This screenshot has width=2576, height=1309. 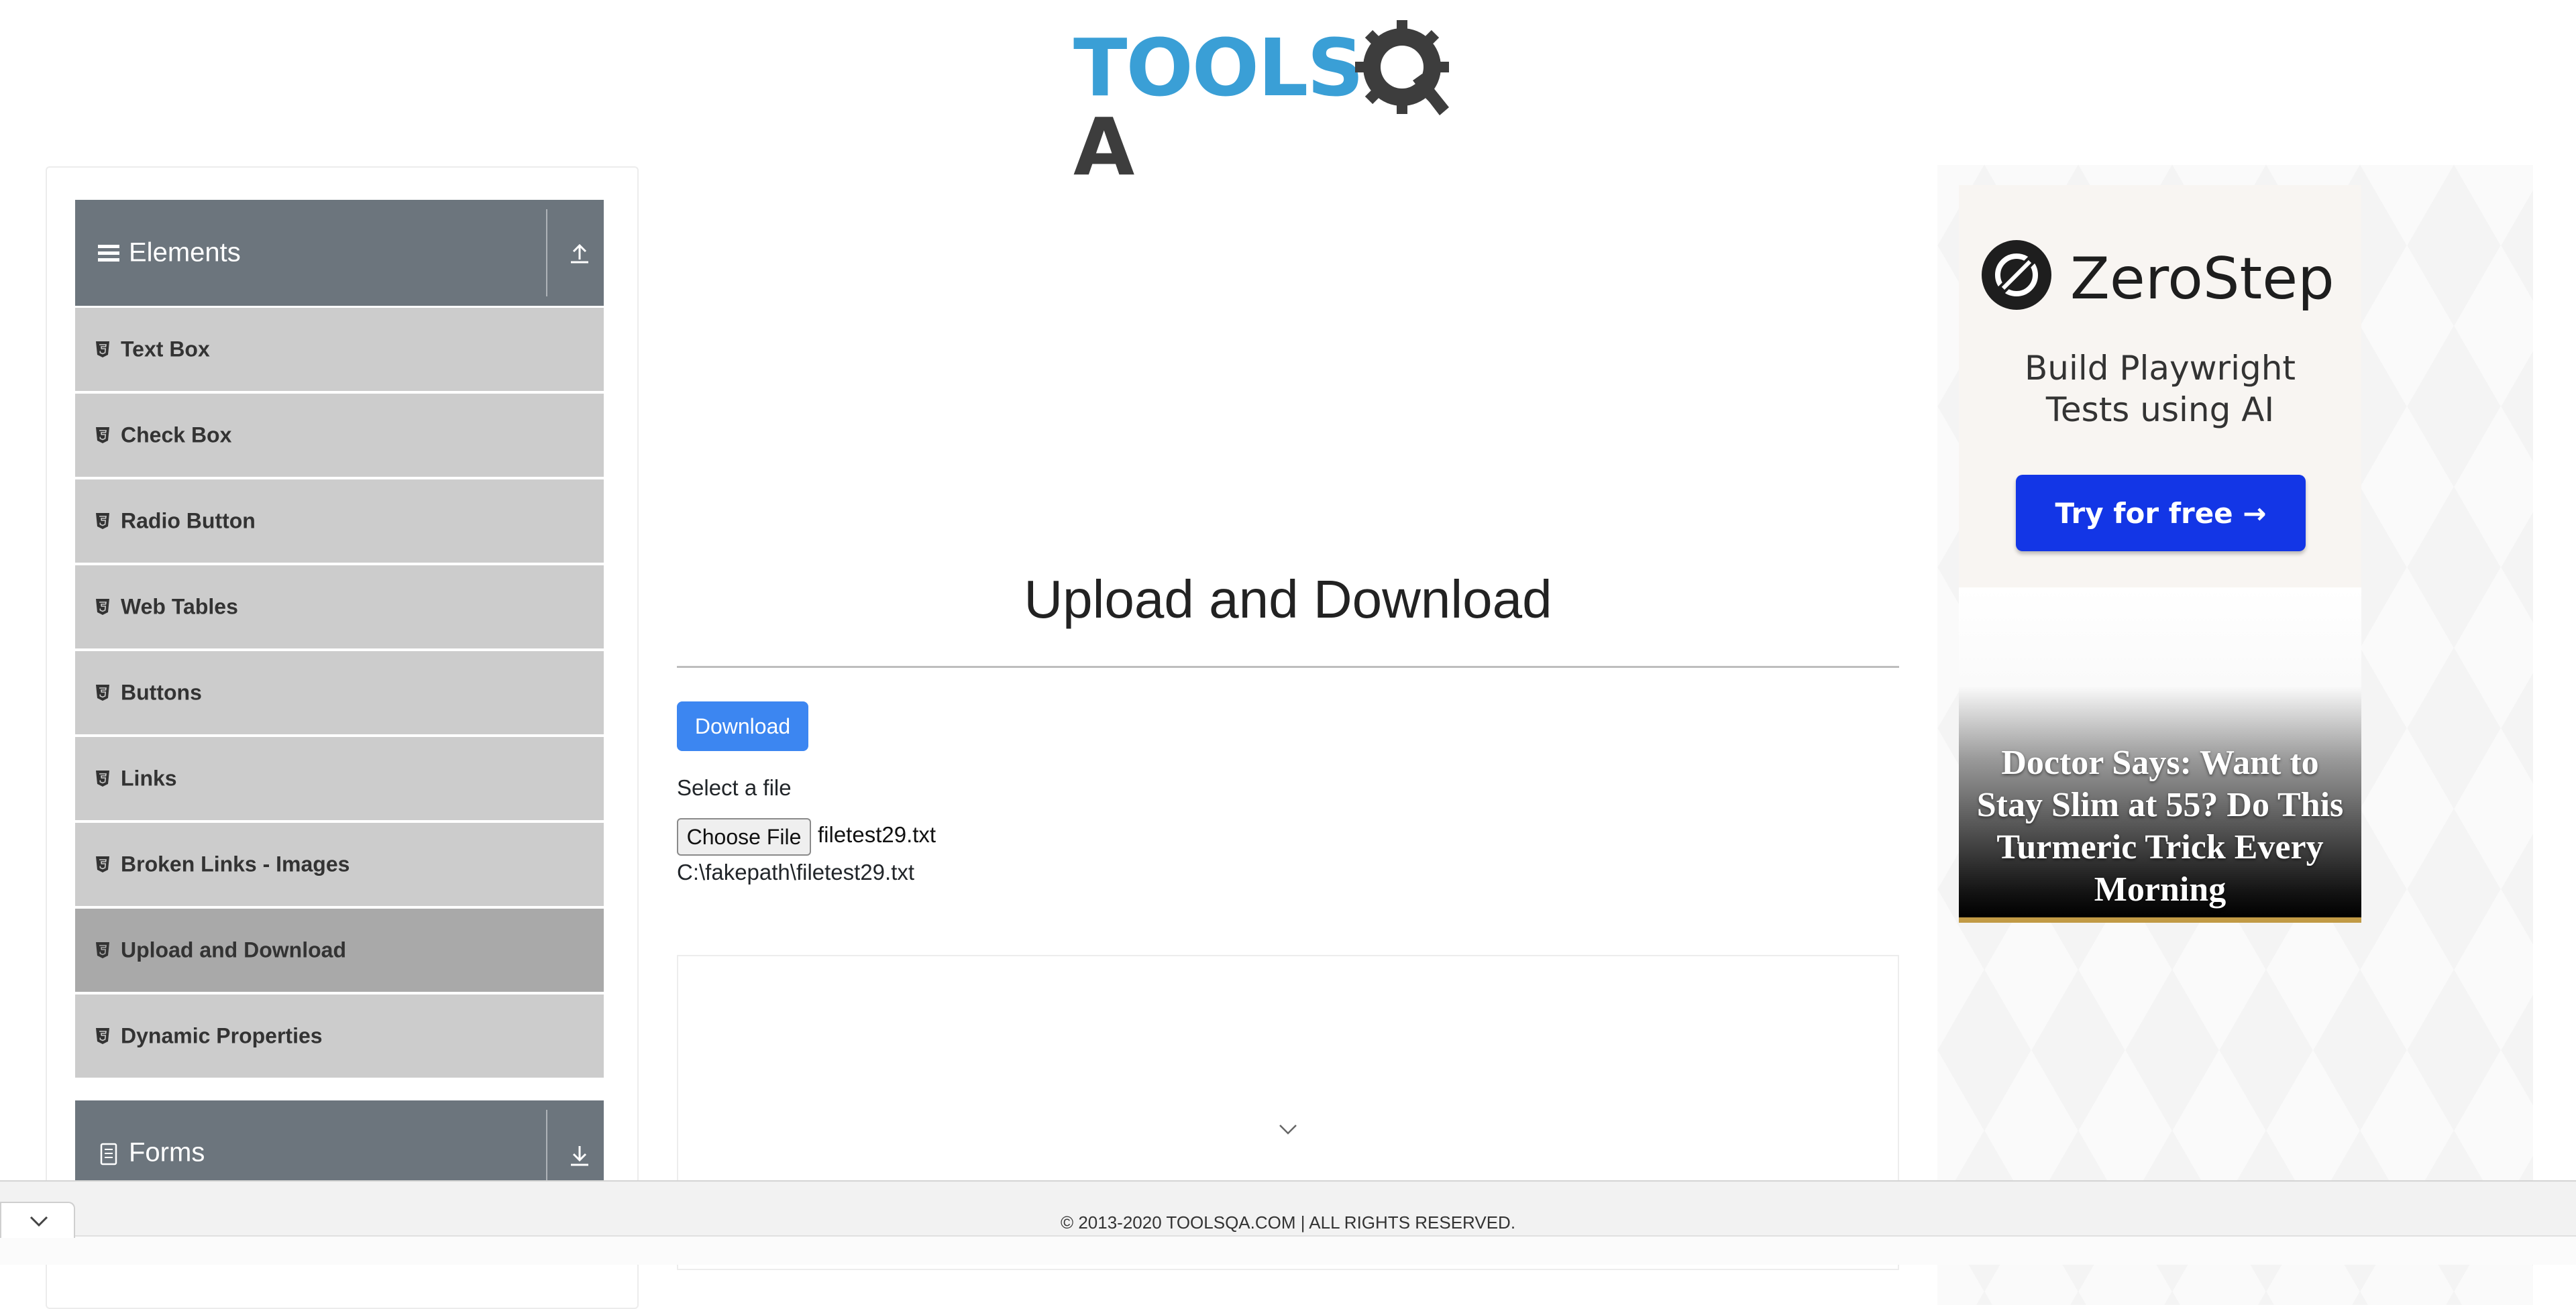 What do you see at coordinates (1288, 1250) in the screenshot?
I see `footer-strip` at bounding box center [1288, 1250].